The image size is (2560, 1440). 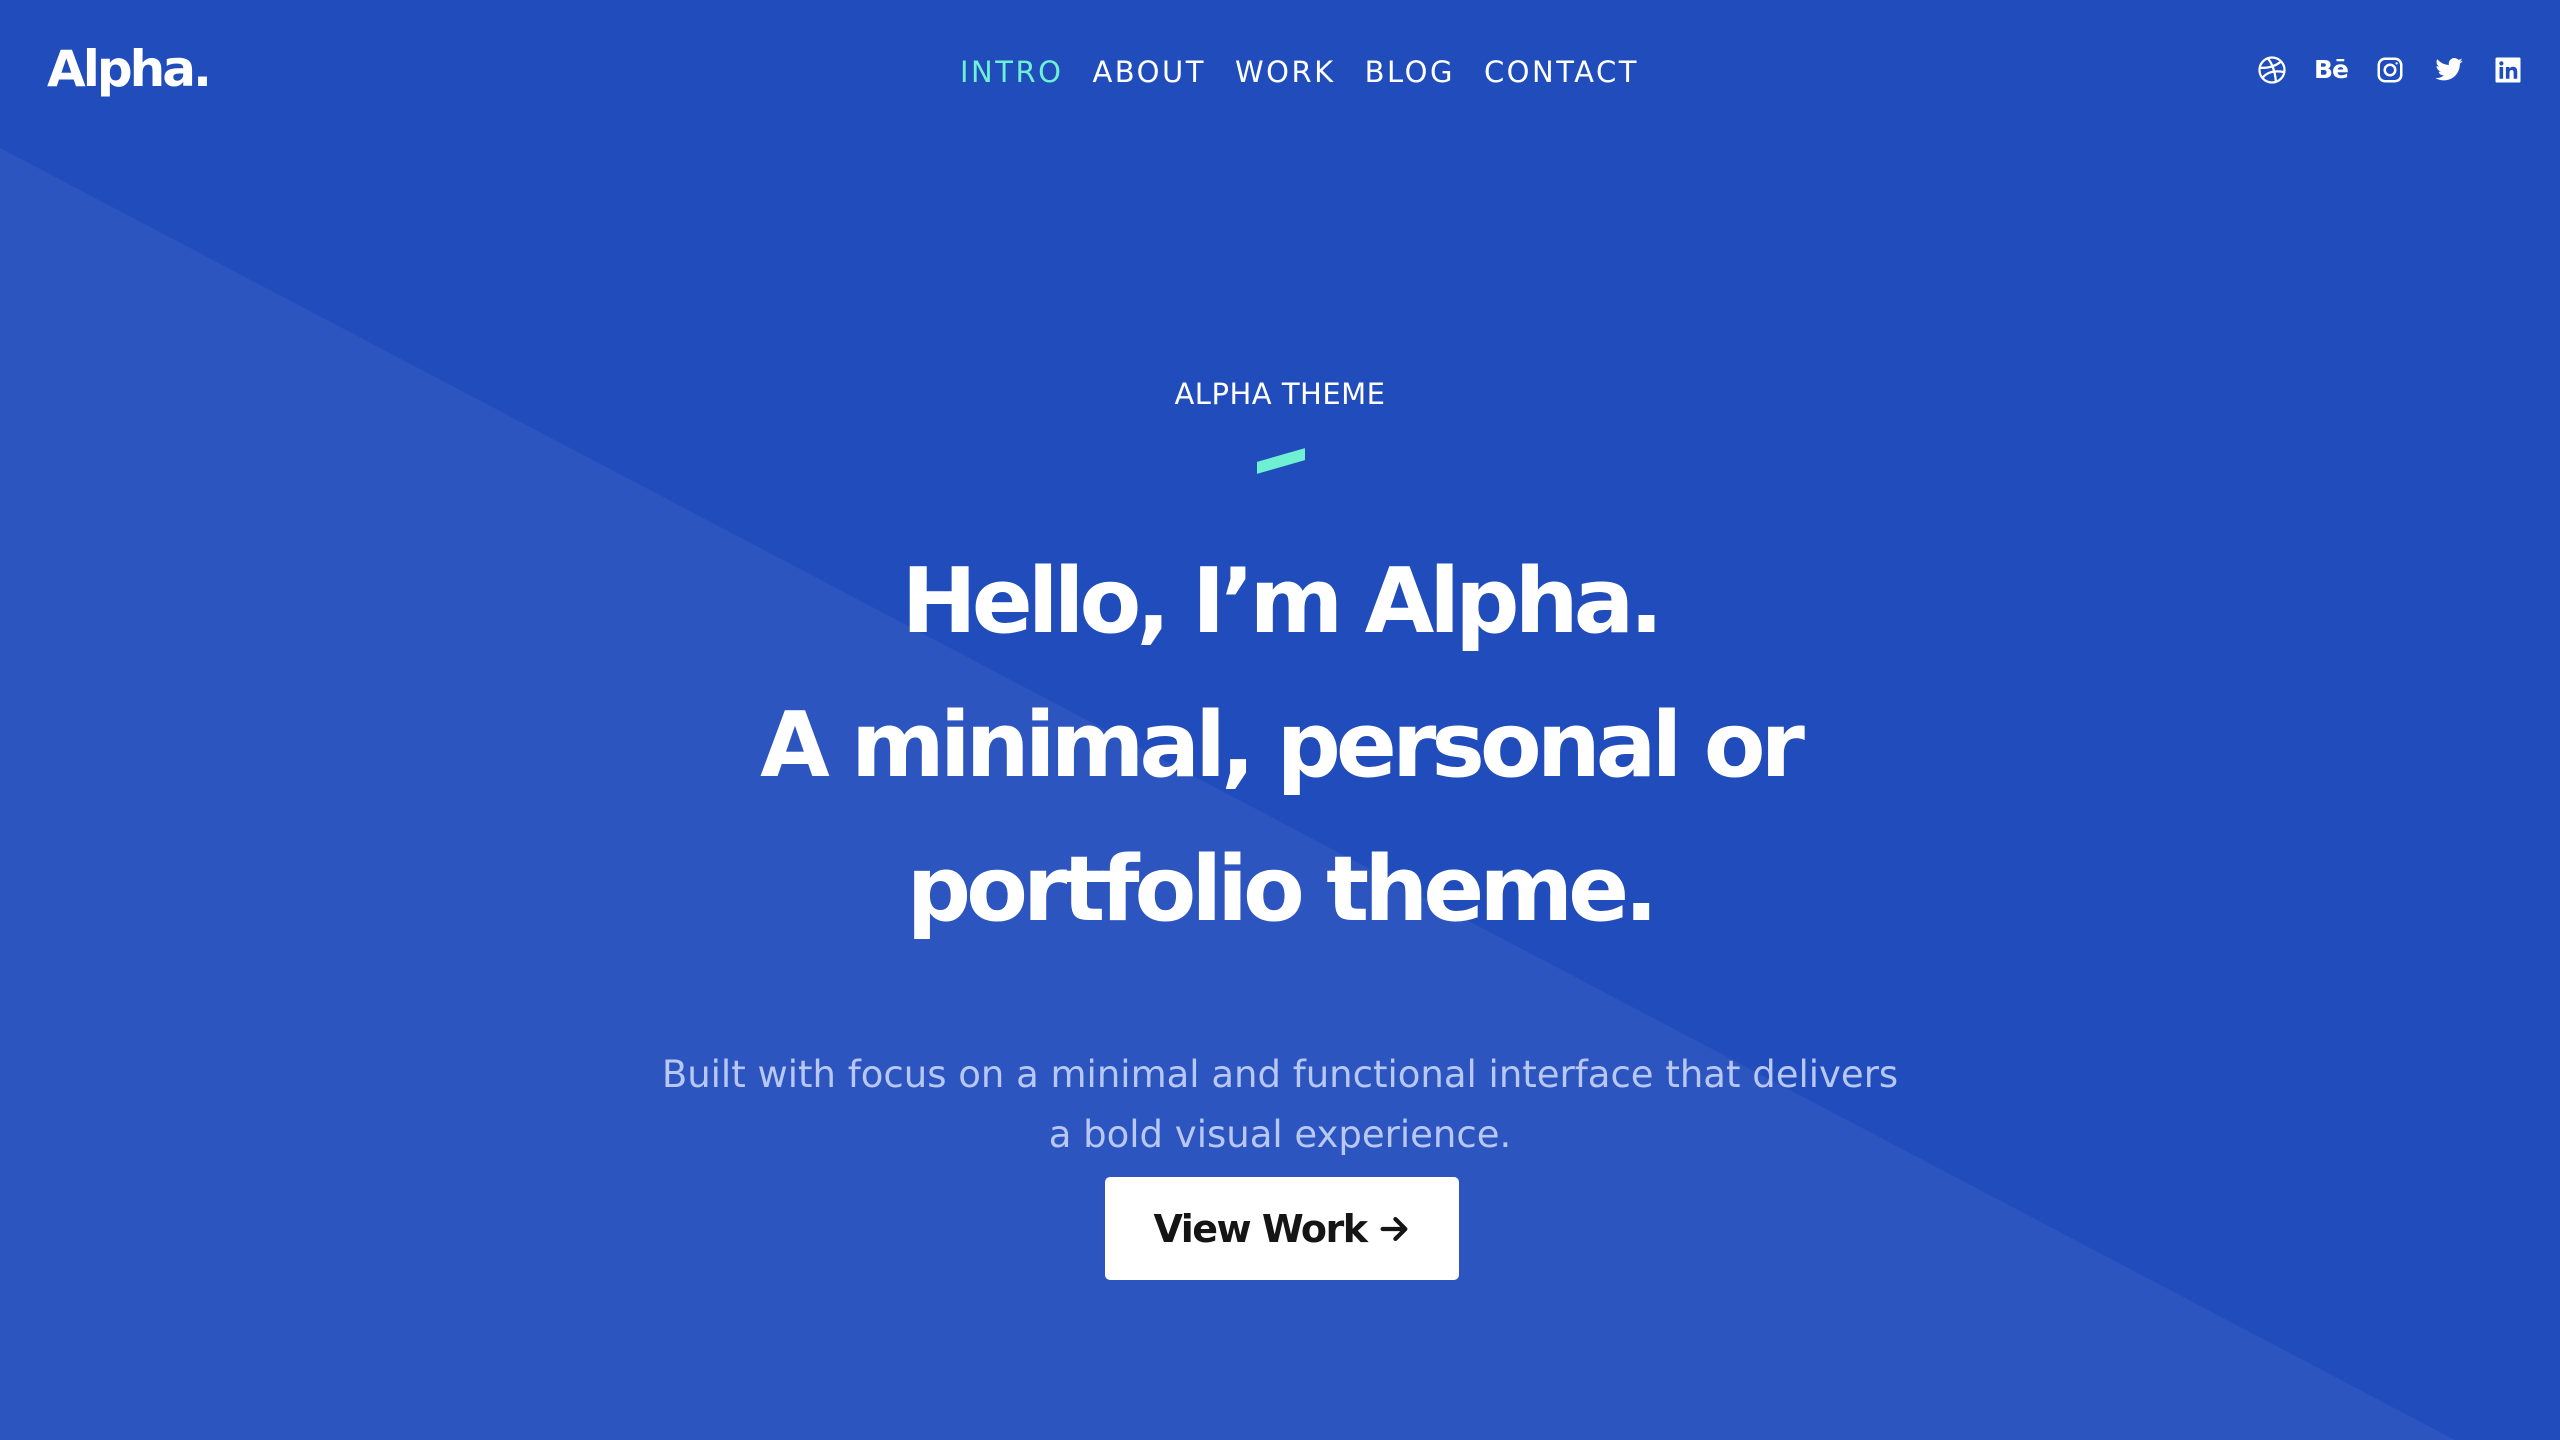 I want to click on nav-item-intro: INTRO, so click(x=1011, y=72).